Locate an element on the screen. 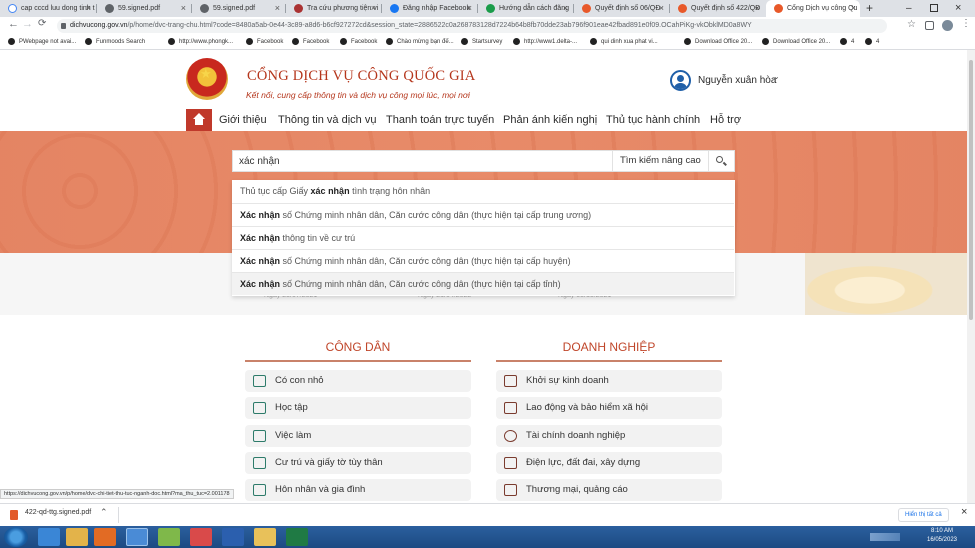 This screenshot has height=548, width=975. citizen-item-viec-lam: Việc làm is located at coordinates (358, 436).